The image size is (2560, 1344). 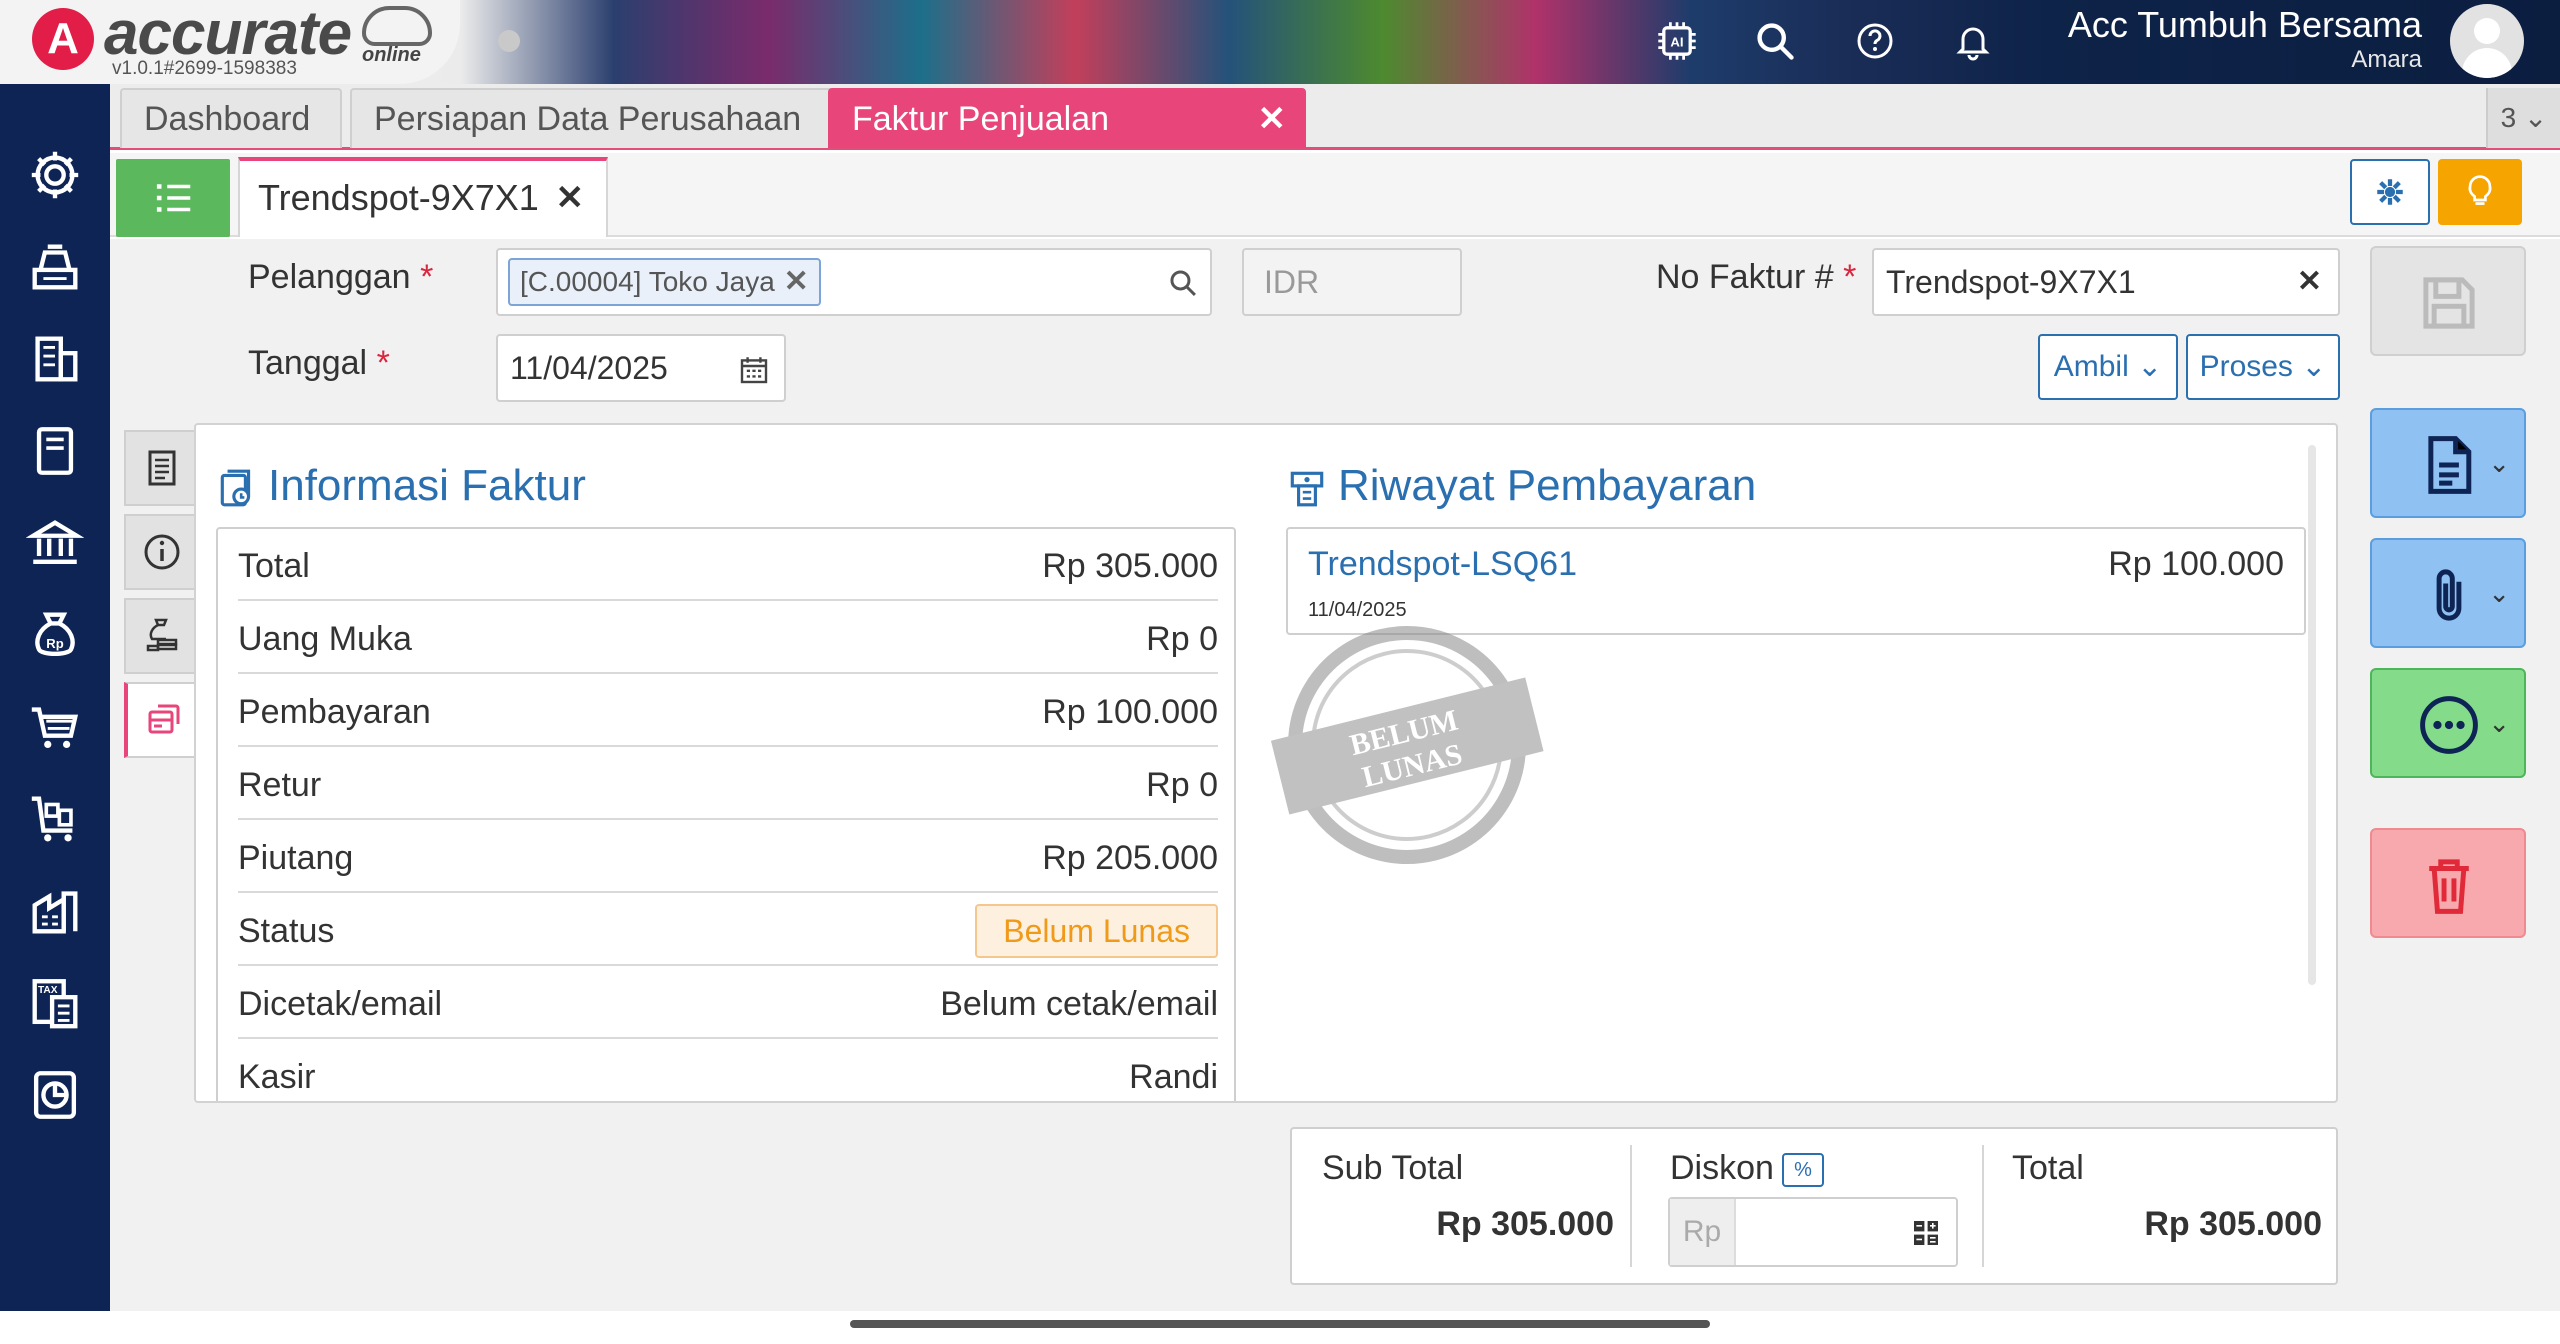 What do you see at coordinates (2449, 886) in the screenshot?
I see `trash-icon` at bounding box center [2449, 886].